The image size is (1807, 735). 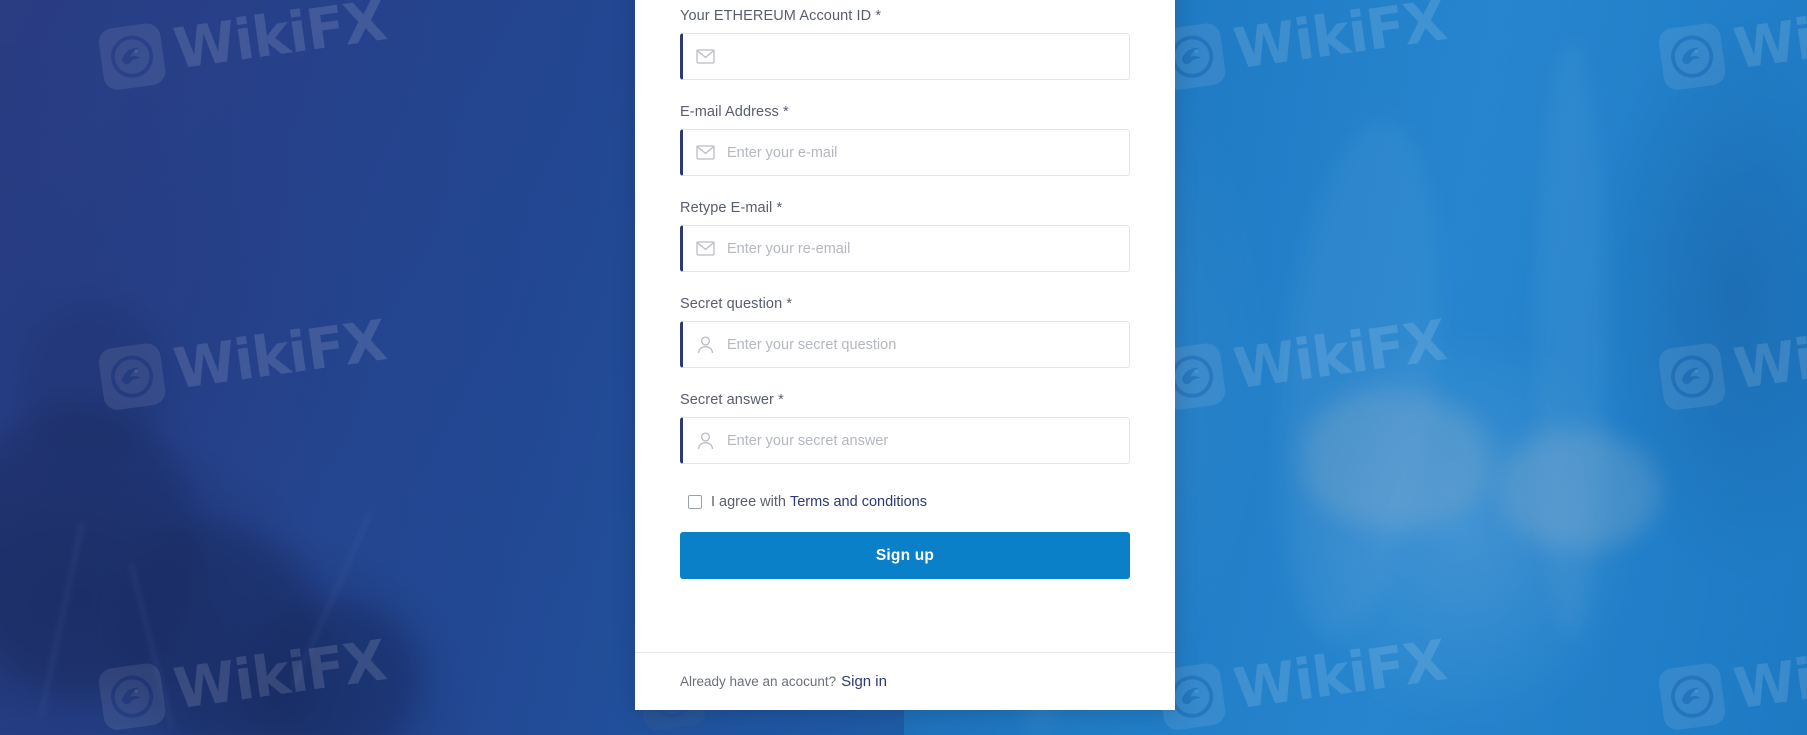 I want to click on field-secret-answer: Secret answer *, so click(x=905, y=428).